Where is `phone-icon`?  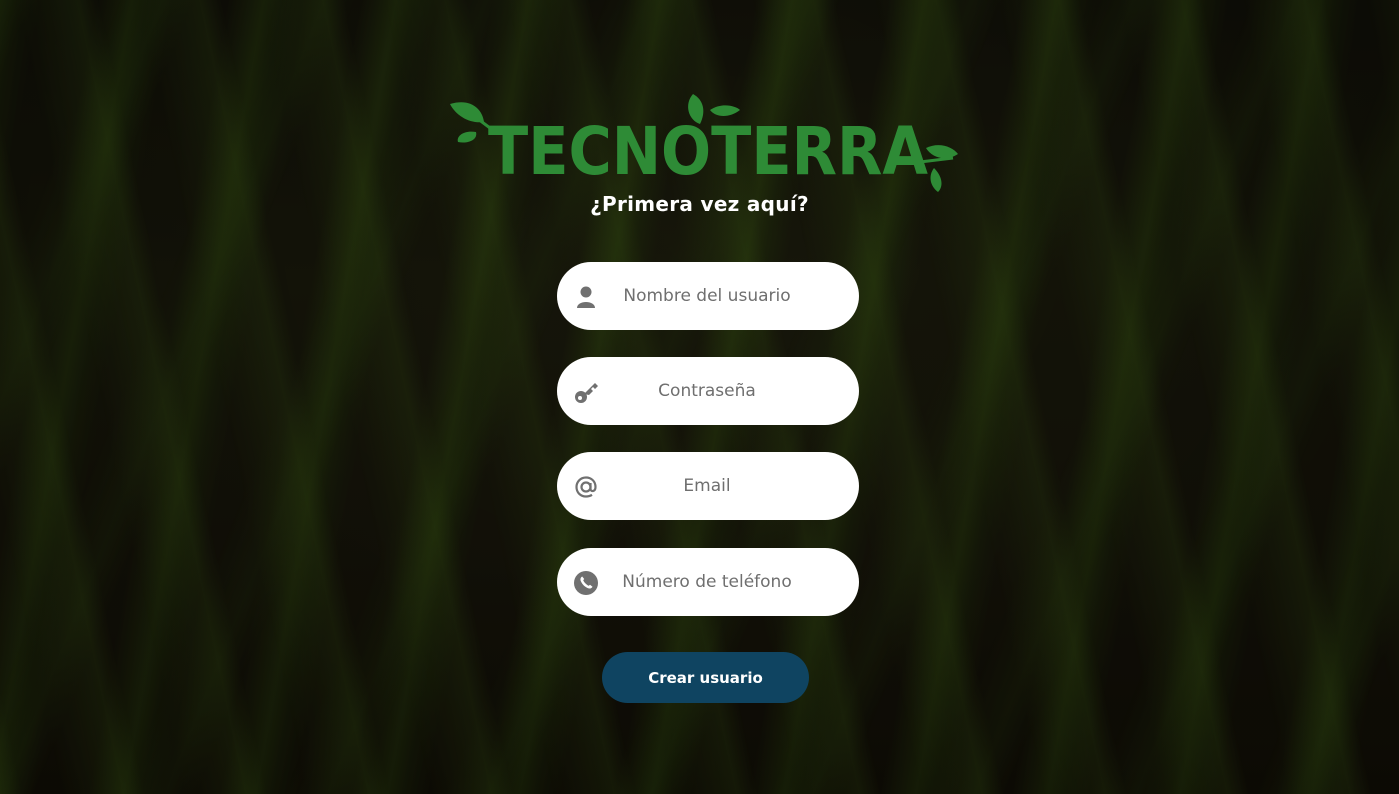 phone-icon is located at coordinates (586, 583).